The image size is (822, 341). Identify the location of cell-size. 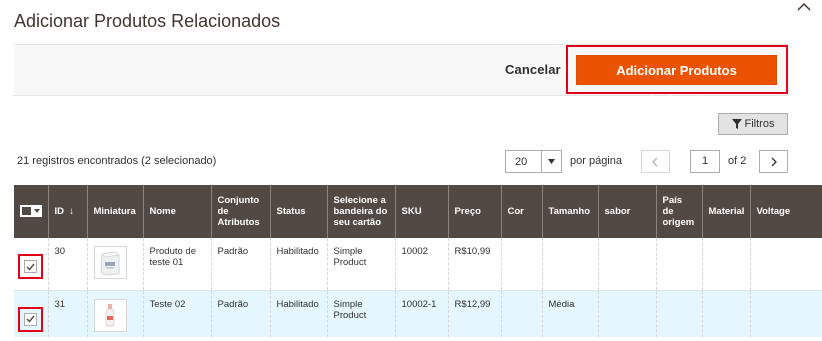
(569, 264).